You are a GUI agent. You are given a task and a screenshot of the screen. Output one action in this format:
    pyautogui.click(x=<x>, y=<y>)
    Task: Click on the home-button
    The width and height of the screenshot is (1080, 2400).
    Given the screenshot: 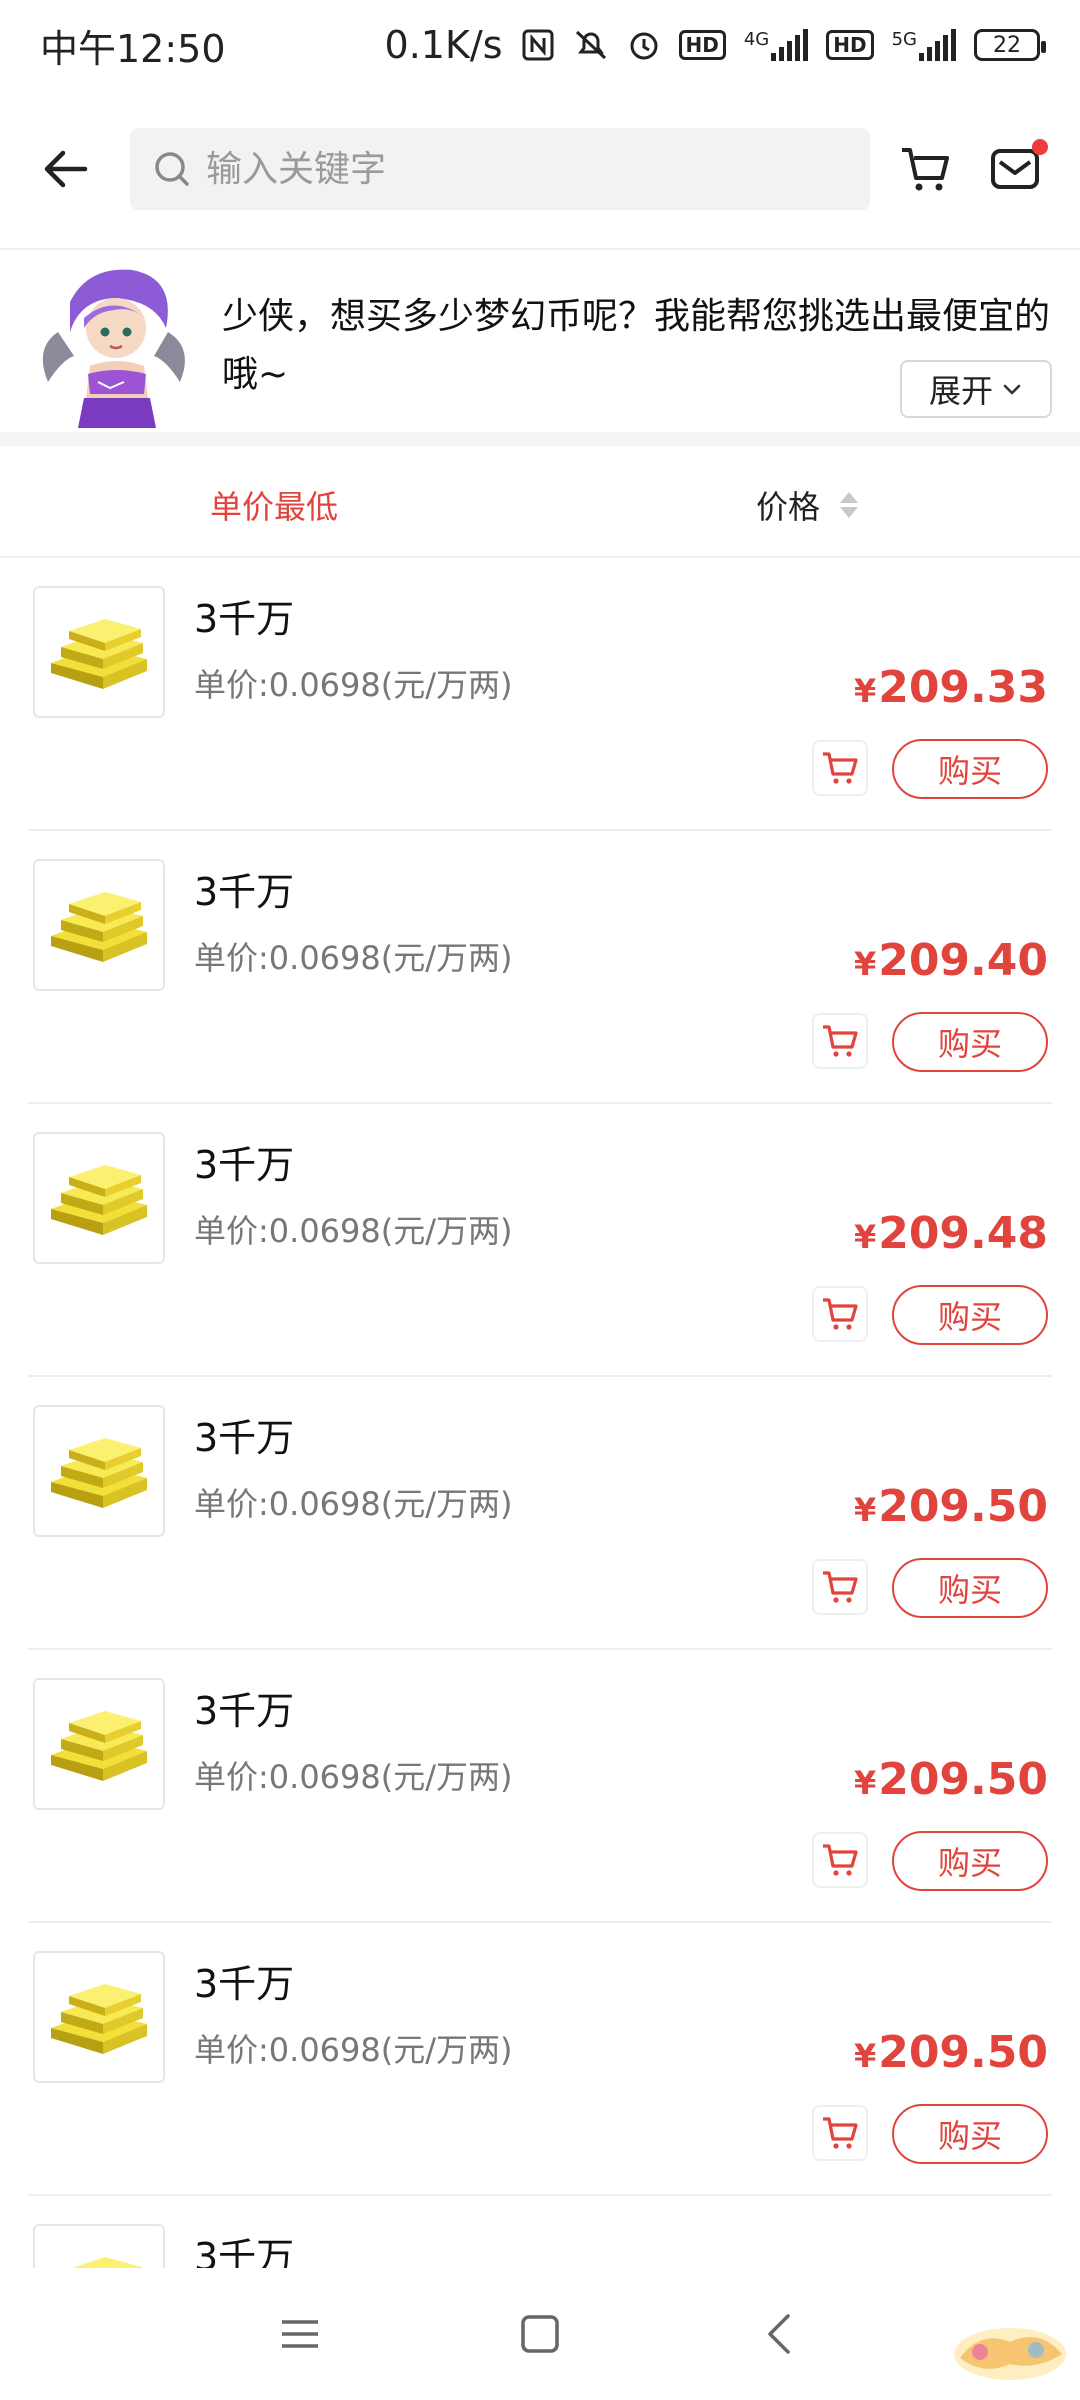 What is the action you would take?
    pyautogui.click(x=540, y=2334)
    